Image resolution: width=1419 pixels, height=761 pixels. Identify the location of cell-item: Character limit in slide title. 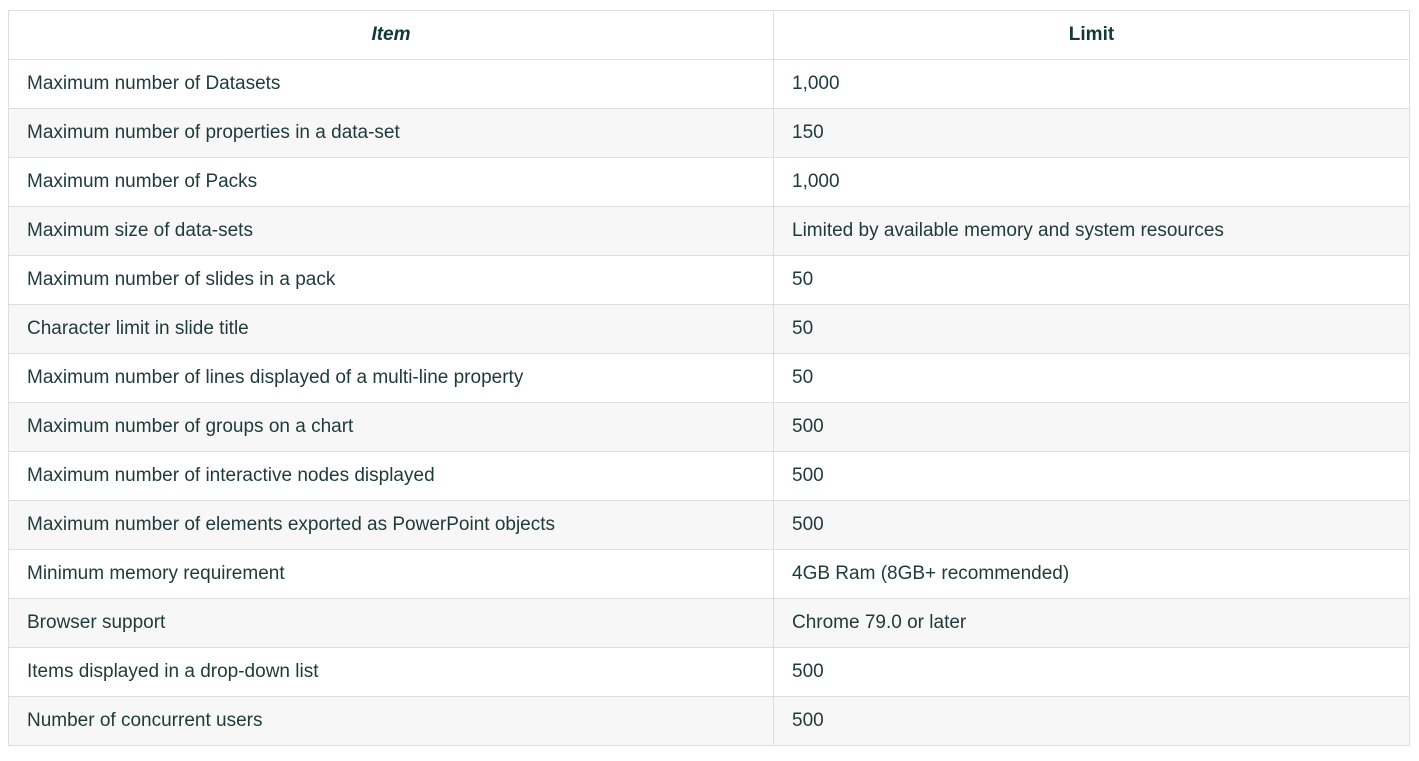
(391, 329).